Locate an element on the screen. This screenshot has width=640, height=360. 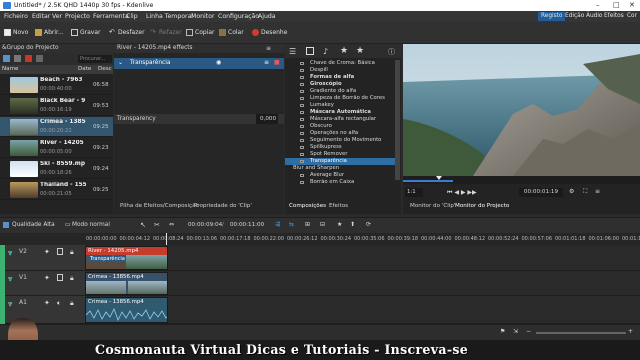
snap-icon: ⇶ is located at coordinates (277, 224).